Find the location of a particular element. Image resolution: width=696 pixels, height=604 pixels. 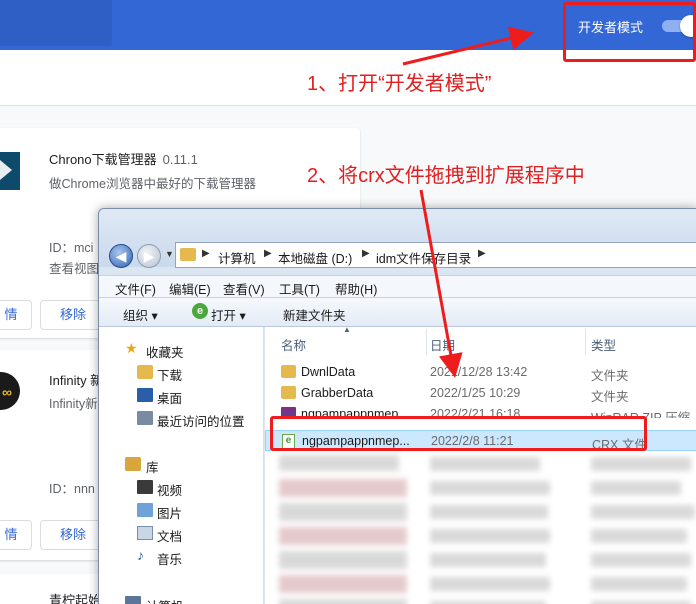

nav-label: 库 is located at coordinates (152, 468).